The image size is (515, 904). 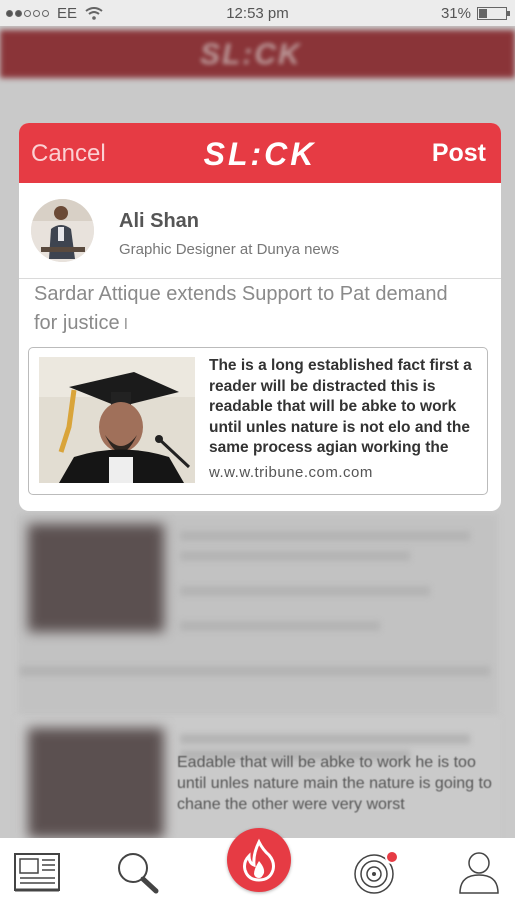 I want to click on status-bar: EE 12:53 pm 31%, so click(x=257, y=13).